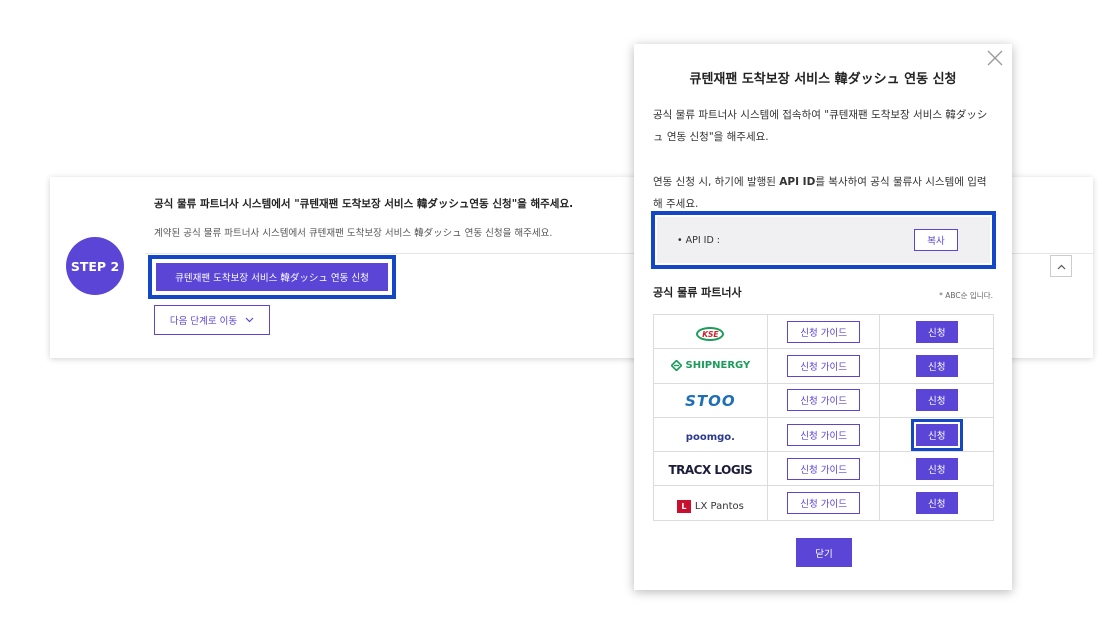 The width and height of the screenshot is (1107, 618). I want to click on api-id-box: • API ID : 복사, so click(823, 240).